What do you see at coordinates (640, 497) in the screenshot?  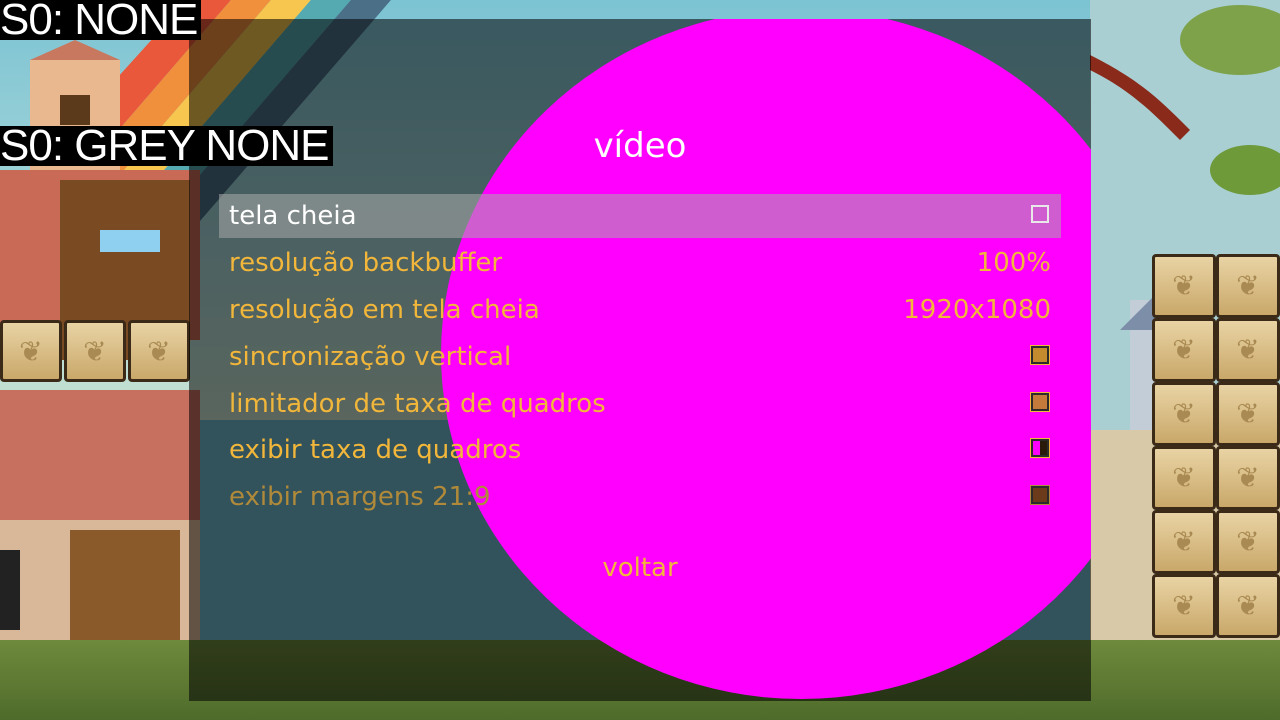 I see `option-show-margins: exibir margens 21:9` at bounding box center [640, 497].